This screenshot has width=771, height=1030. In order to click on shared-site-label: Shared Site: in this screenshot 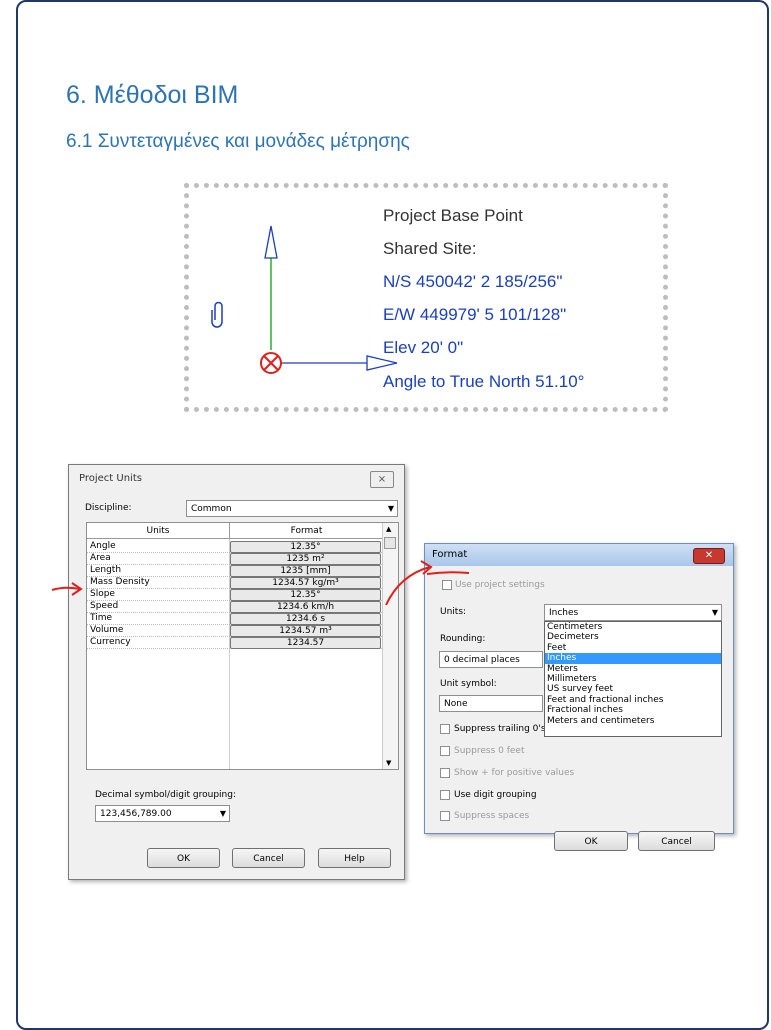, I will do `click(430, 248)`.